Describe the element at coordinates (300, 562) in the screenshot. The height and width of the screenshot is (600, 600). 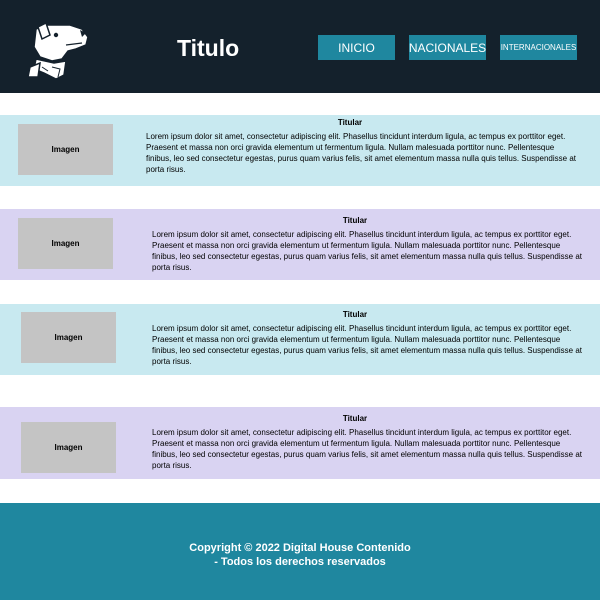
I see `footer-rights-line: - Todos los derechos reservados` at that location.